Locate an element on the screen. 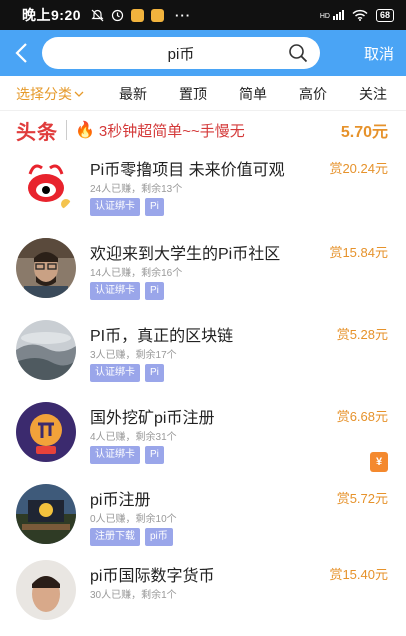 The image size is (406, 636). tab-following: 关注 is located at coordinates (373, 94).